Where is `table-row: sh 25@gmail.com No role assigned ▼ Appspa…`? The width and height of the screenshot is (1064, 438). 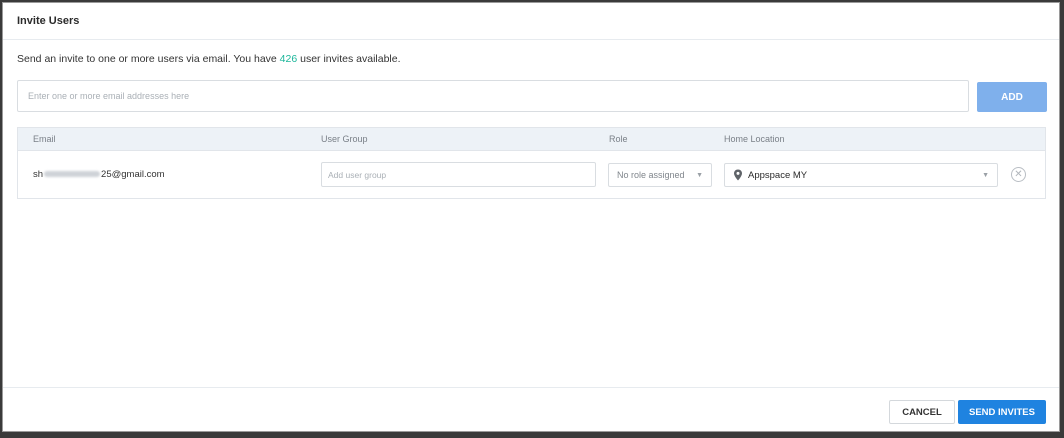
table-row: sh 25@gmail.com No role assigned ▼ Appspa… is located at coordinates (531, 175).